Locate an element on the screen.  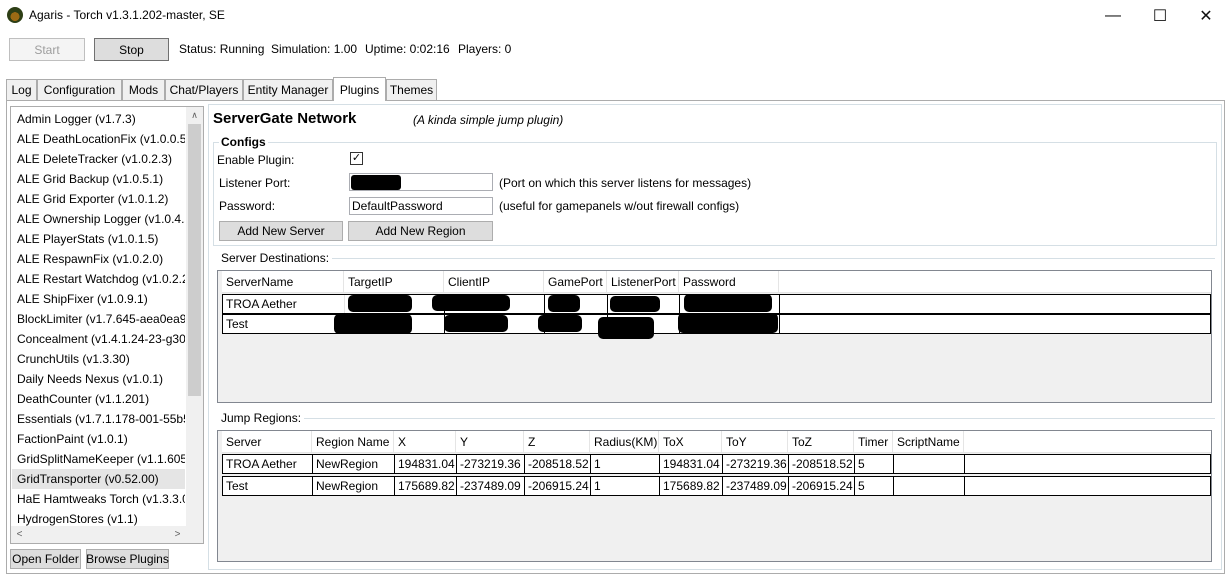
column-header: GamePort is located at coordinates (575, 282).